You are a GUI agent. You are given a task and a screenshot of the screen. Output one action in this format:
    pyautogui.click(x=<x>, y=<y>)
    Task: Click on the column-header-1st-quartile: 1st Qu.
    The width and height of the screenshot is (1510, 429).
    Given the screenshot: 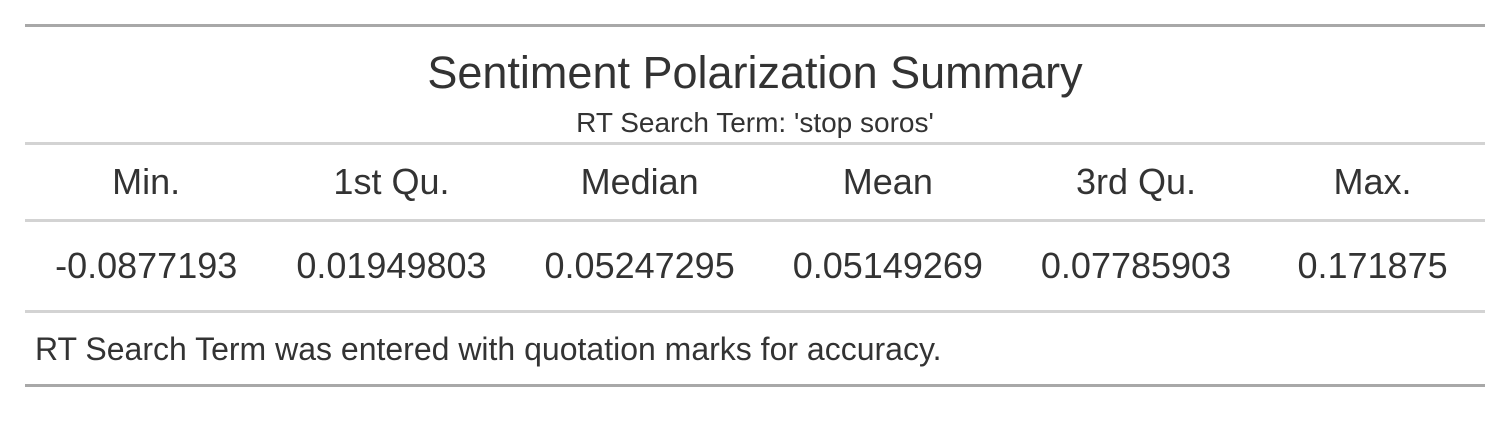 What is the action you would take?
    pyautogui.click(x=391, y=181)
    